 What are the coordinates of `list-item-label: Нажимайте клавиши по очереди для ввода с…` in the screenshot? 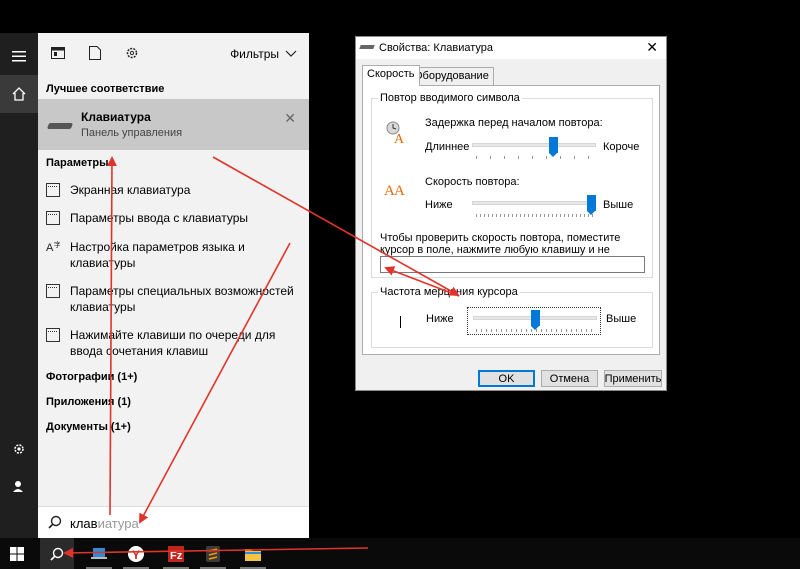 It's located at (173, 343).